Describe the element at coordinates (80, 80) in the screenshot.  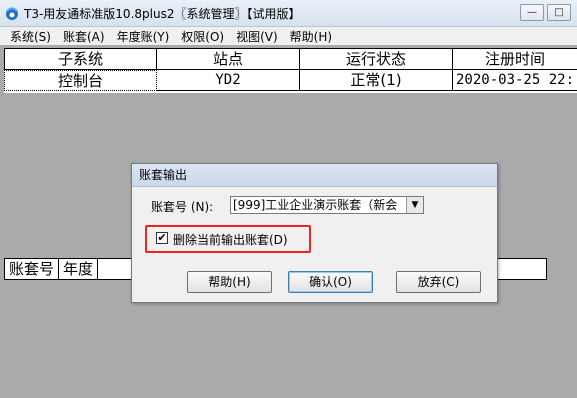
I see `cell-subsystem: 控制台` at that location.